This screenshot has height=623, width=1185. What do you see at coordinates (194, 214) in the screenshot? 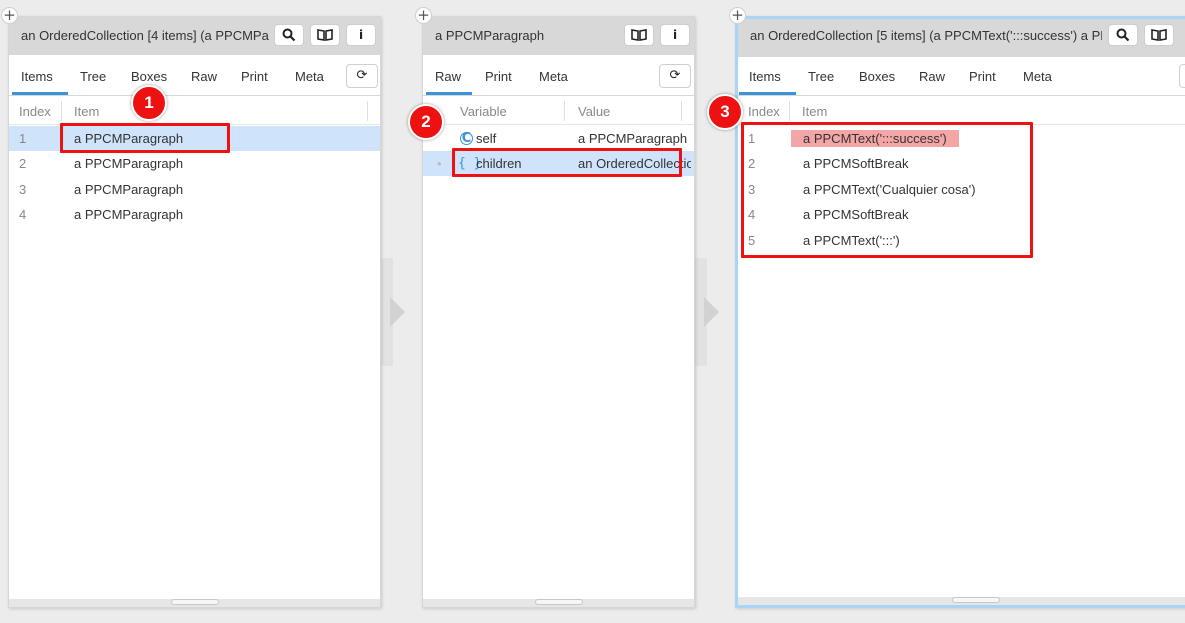
I see `table-row: 4 a PPCMParagraph` at bounding box center [194, 214].